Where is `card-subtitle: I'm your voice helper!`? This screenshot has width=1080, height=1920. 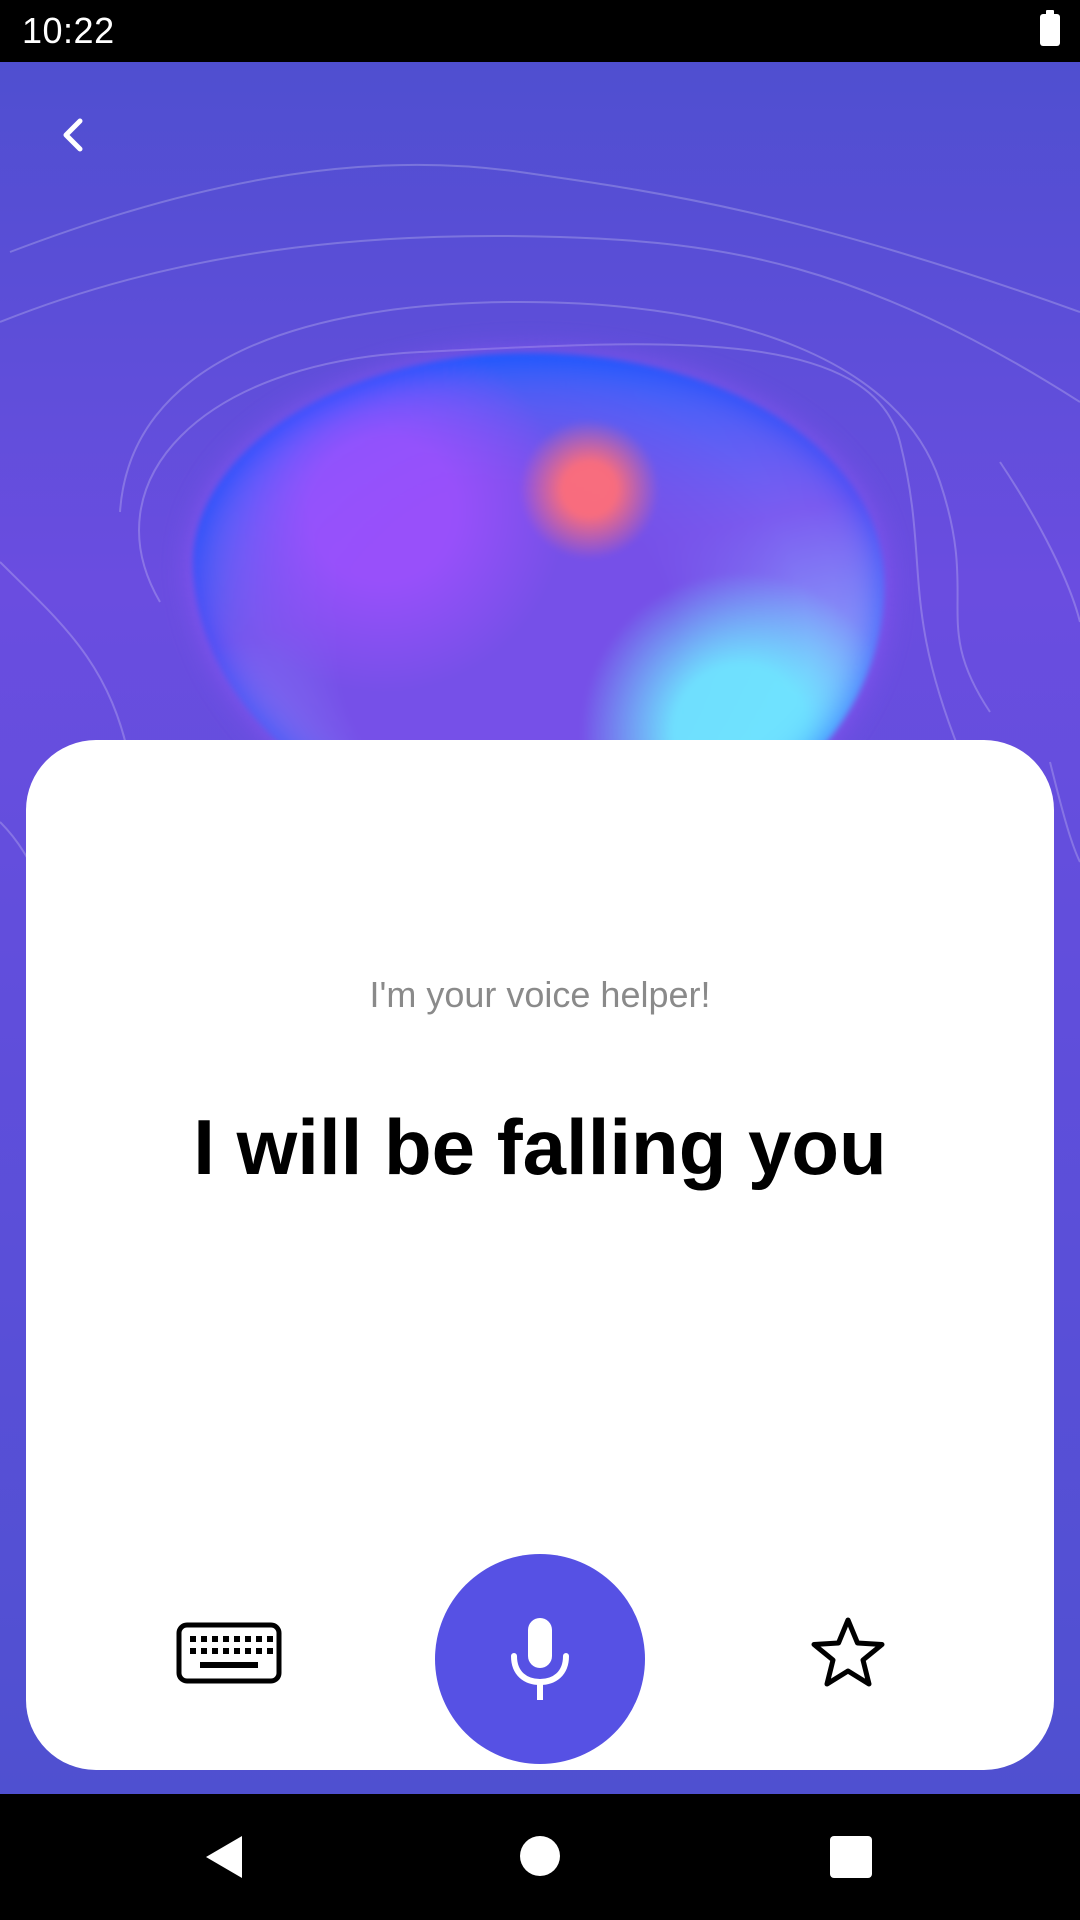
card-subtitle: I'm your voice helper! is located at coordinates (540, 994).